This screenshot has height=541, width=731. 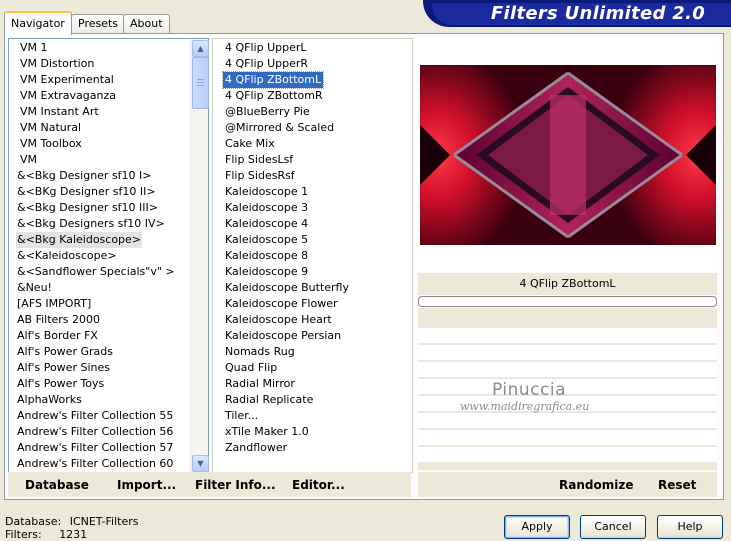 What do you see at coordinates (199, 255) in the screenshot?
I see `category-scrollbar: ▲ ▼` at bounding box center [199, 255].